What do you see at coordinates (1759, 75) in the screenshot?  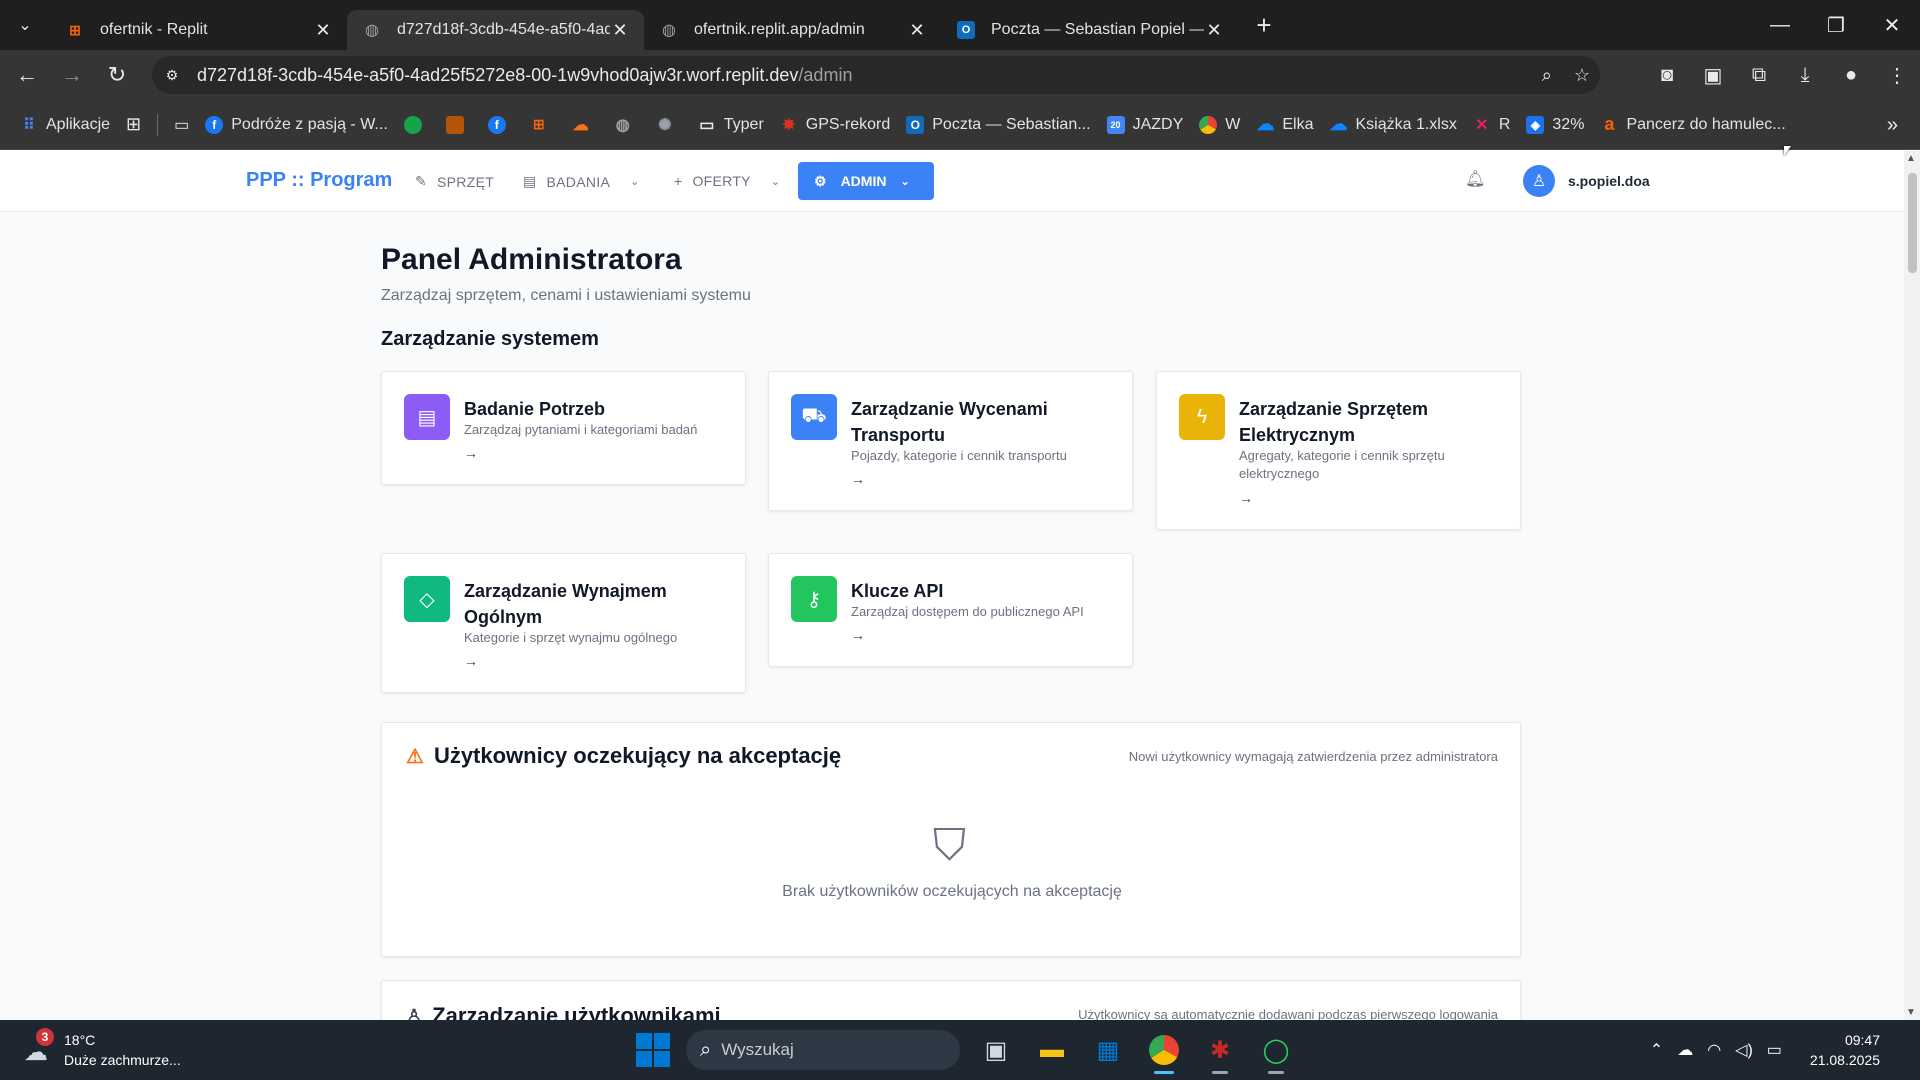 I see `extensions-icon: ⧉` at bounding box center [1759, 75].